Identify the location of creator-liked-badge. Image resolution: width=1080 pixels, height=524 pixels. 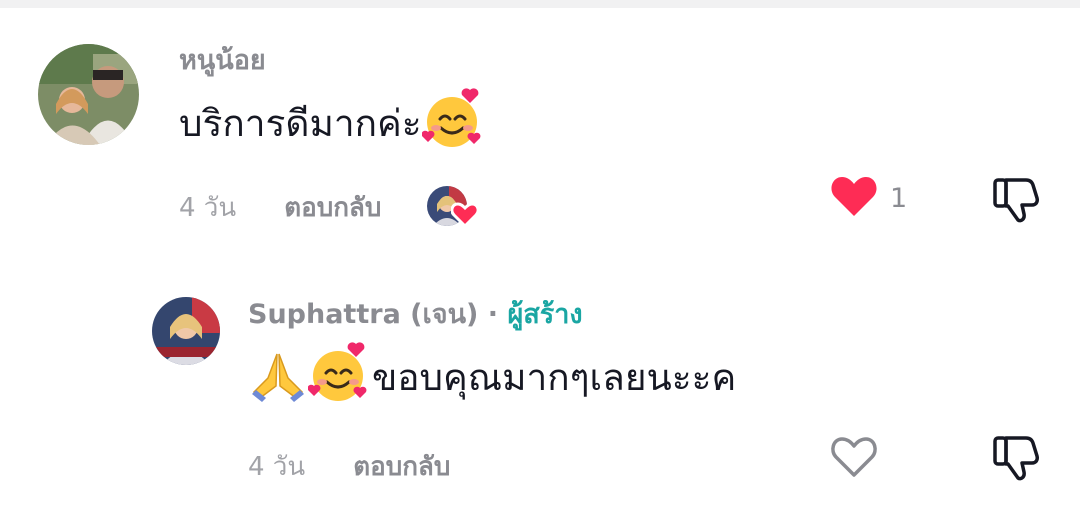
(453, 207).